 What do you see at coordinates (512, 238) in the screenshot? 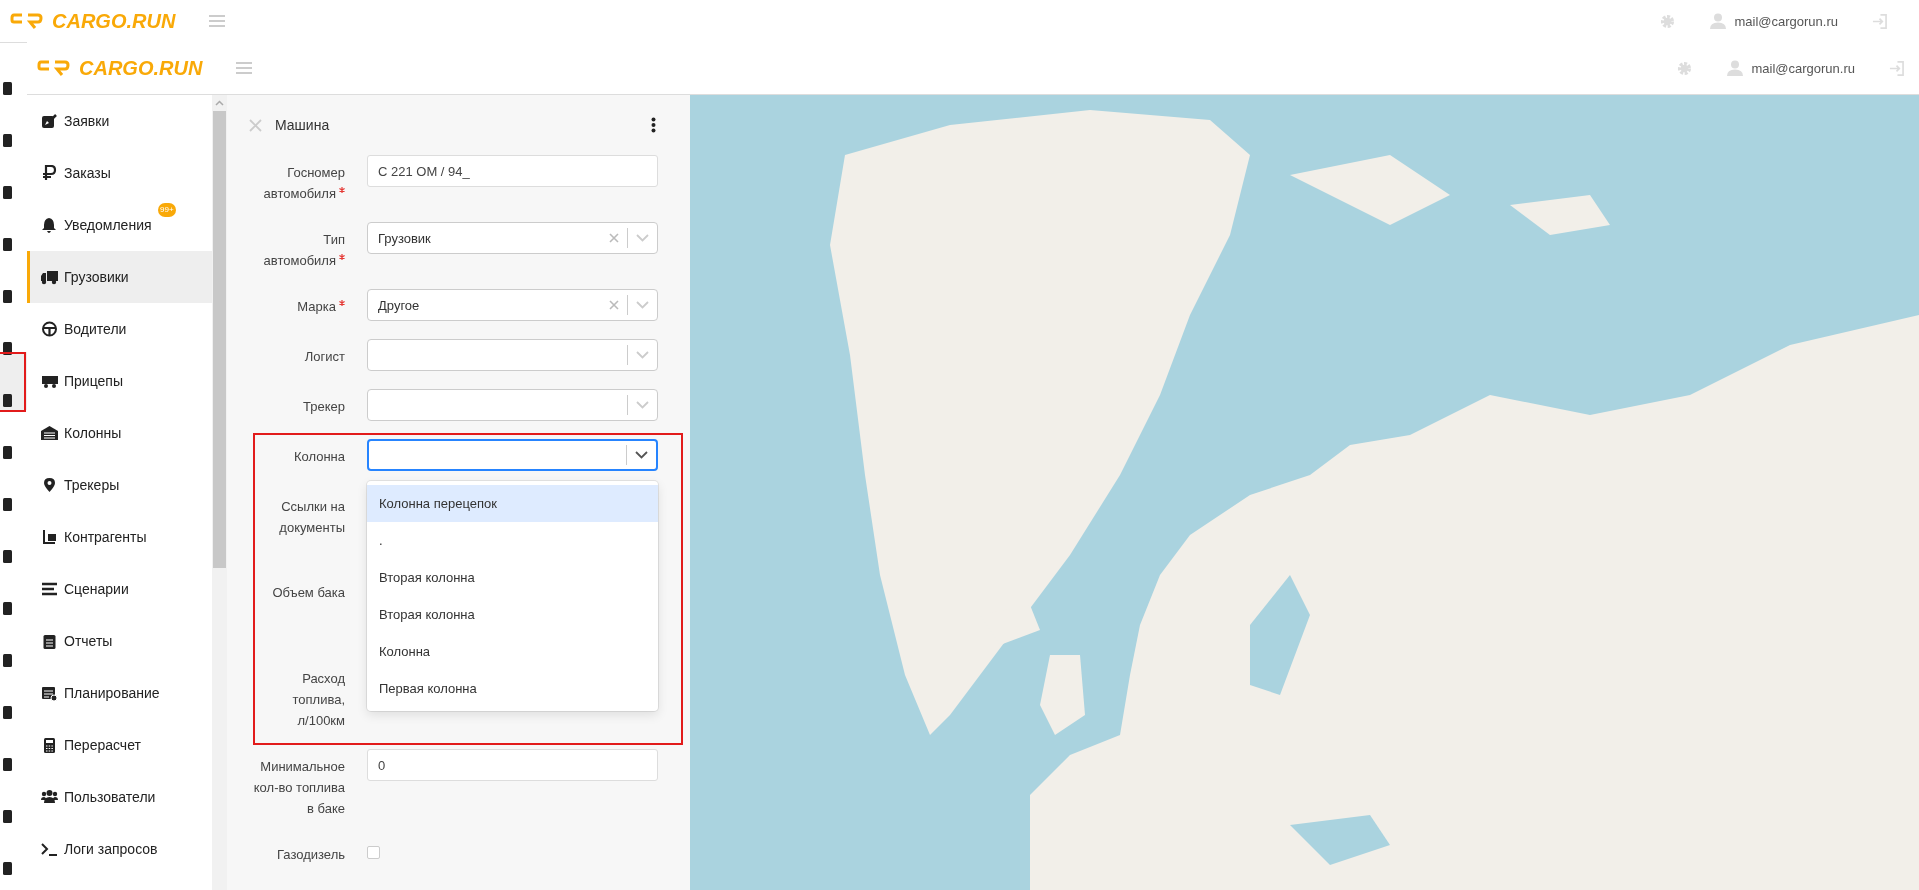
I see `select-field: Грузовик` at bounding box center [512, 238].